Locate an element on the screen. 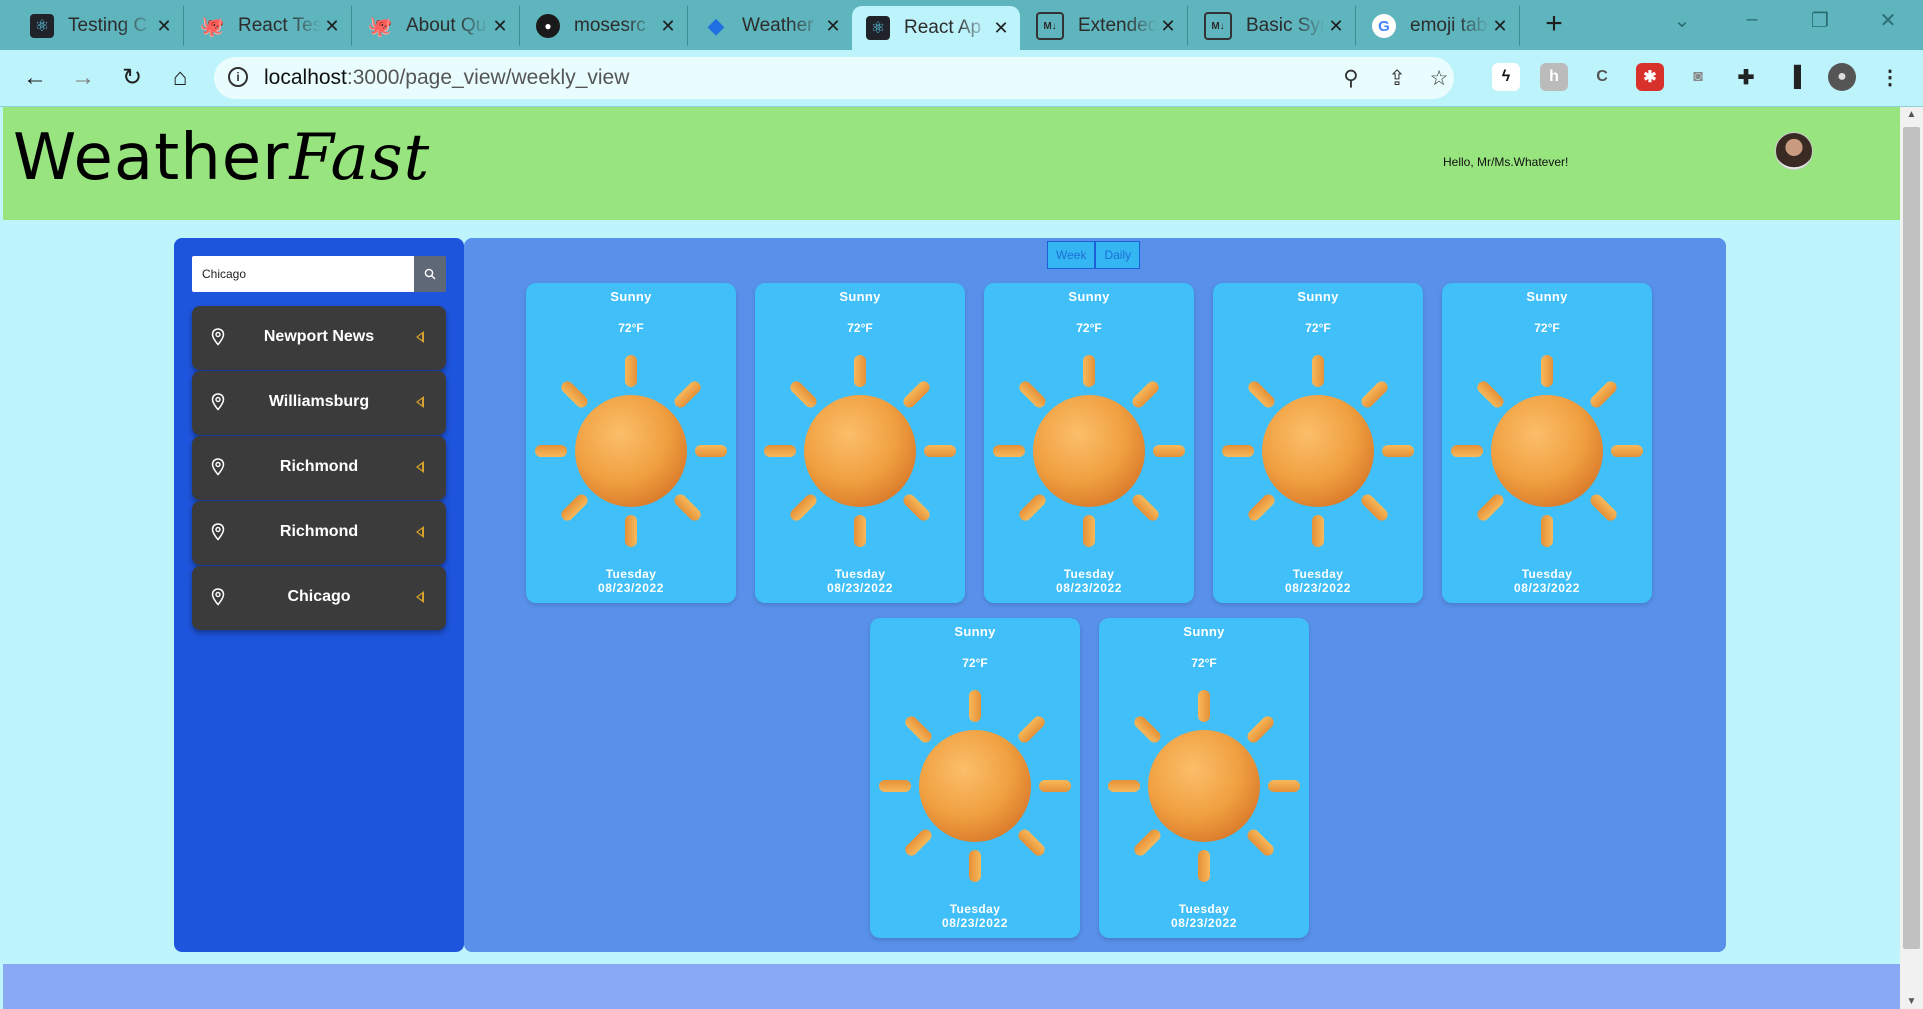 The height and width of the screenshot is (1009, 1923). search-icon is located at coordinates (430, 274).